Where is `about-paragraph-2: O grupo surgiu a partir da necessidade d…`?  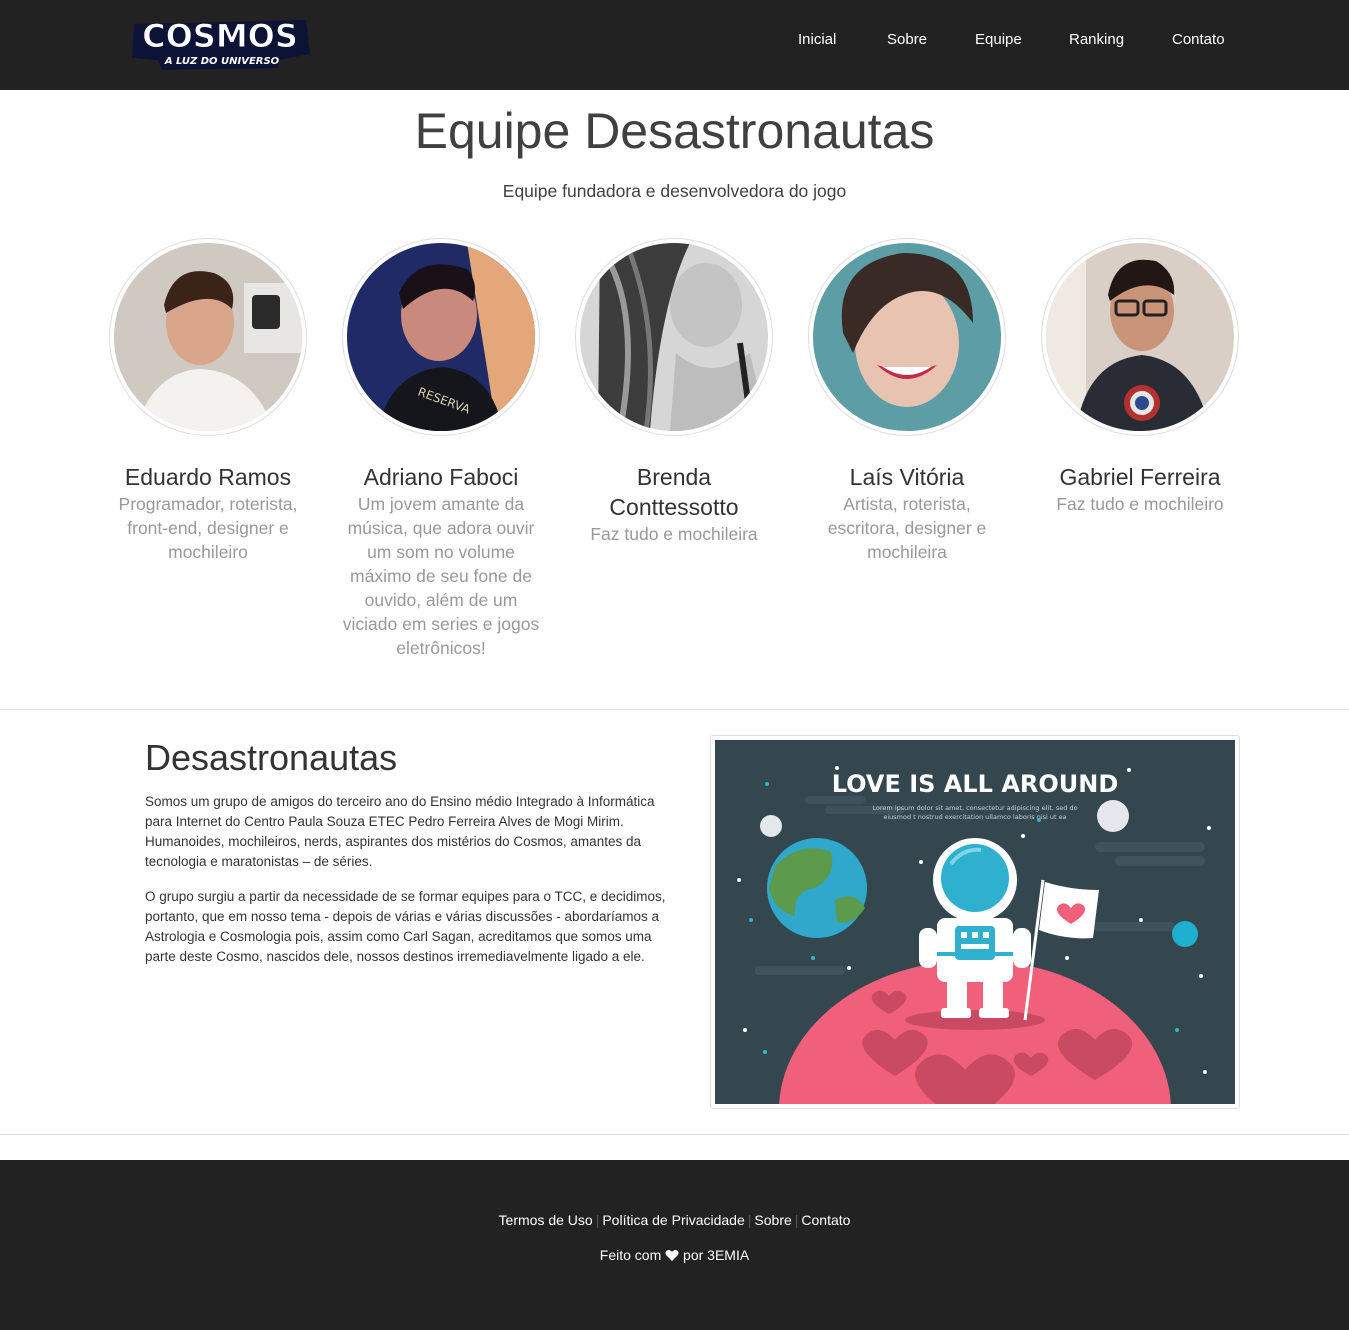
about-paragraph-2: O grupo surgiu a partir da necessidade d… is located at coordinates (405, 926).